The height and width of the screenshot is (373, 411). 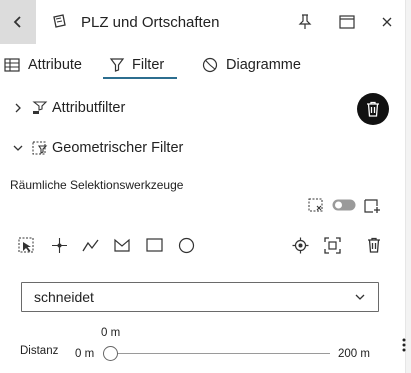 What do you see at coordinates (40, 107) in the screenshot?
I see `attribute-filter-icon` at bounding box center [40, 107].